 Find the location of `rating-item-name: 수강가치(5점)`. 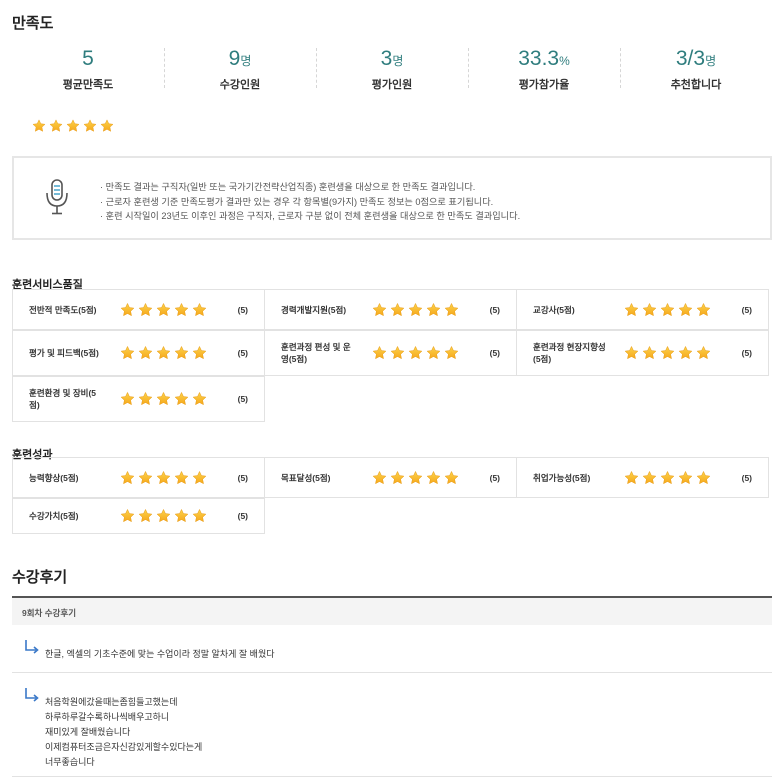

rating-item-name: 수강가치(5점) is located at coordinates (54, 516).